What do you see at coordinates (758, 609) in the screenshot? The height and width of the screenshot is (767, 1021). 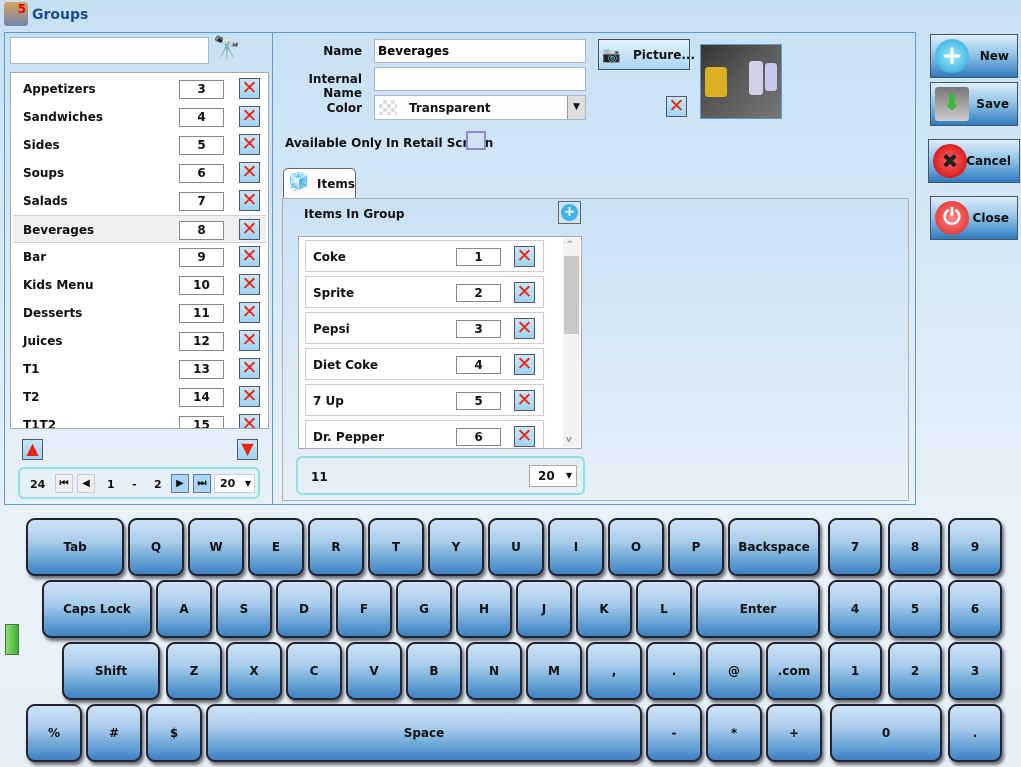 I see `key-enter: Enter` at bounding box center [758, 609].